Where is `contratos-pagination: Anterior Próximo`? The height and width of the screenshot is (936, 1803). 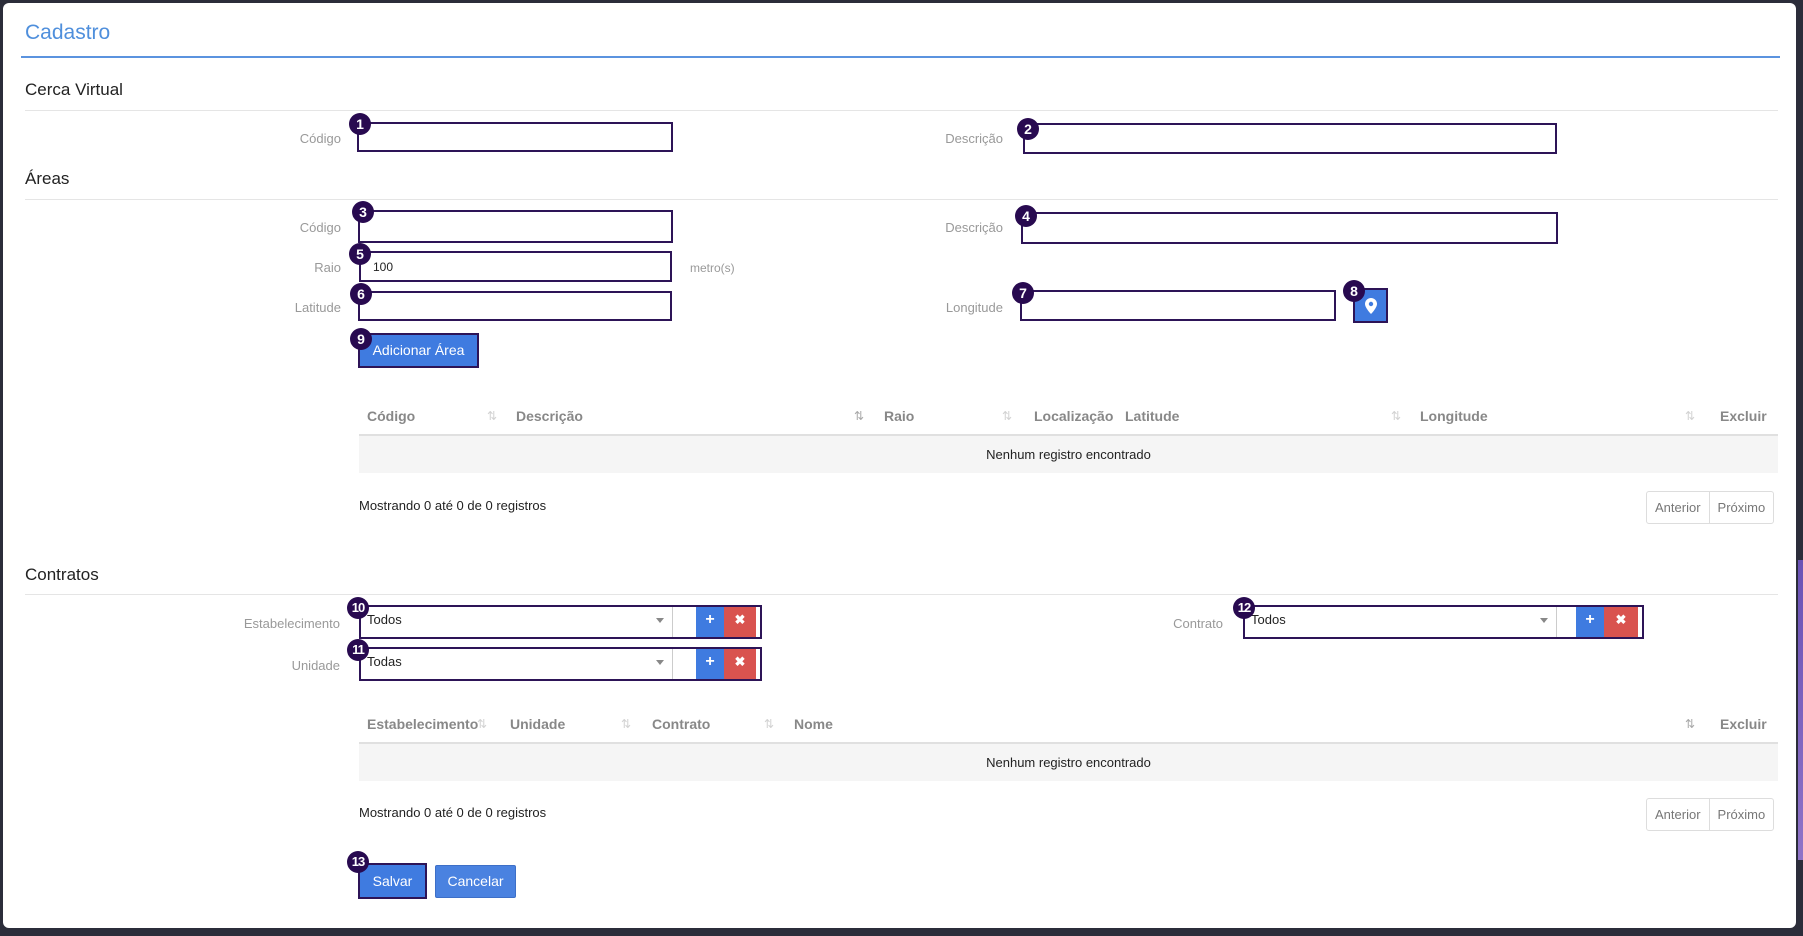 contratos-pagination: Anterior Próximo is located at coordinates (1710, 814).